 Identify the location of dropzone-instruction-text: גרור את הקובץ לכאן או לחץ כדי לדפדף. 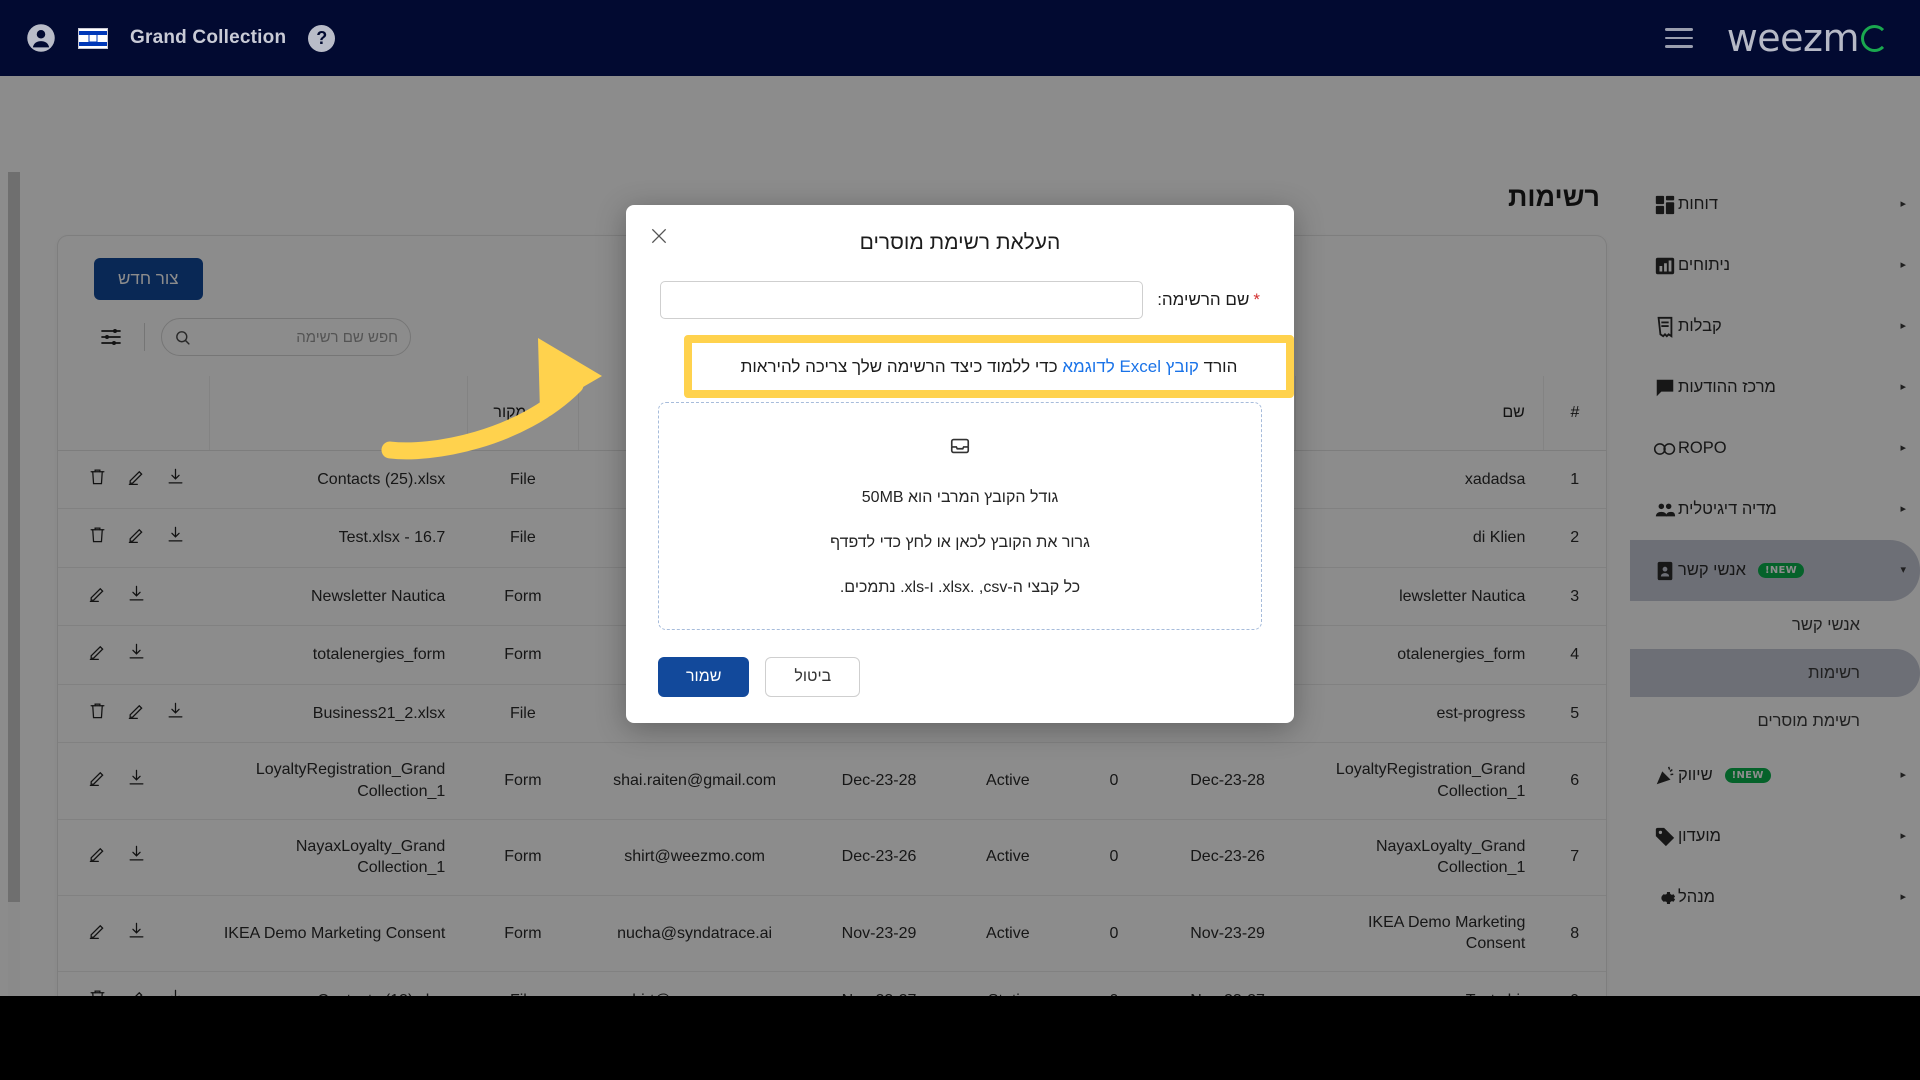
(960, 542).